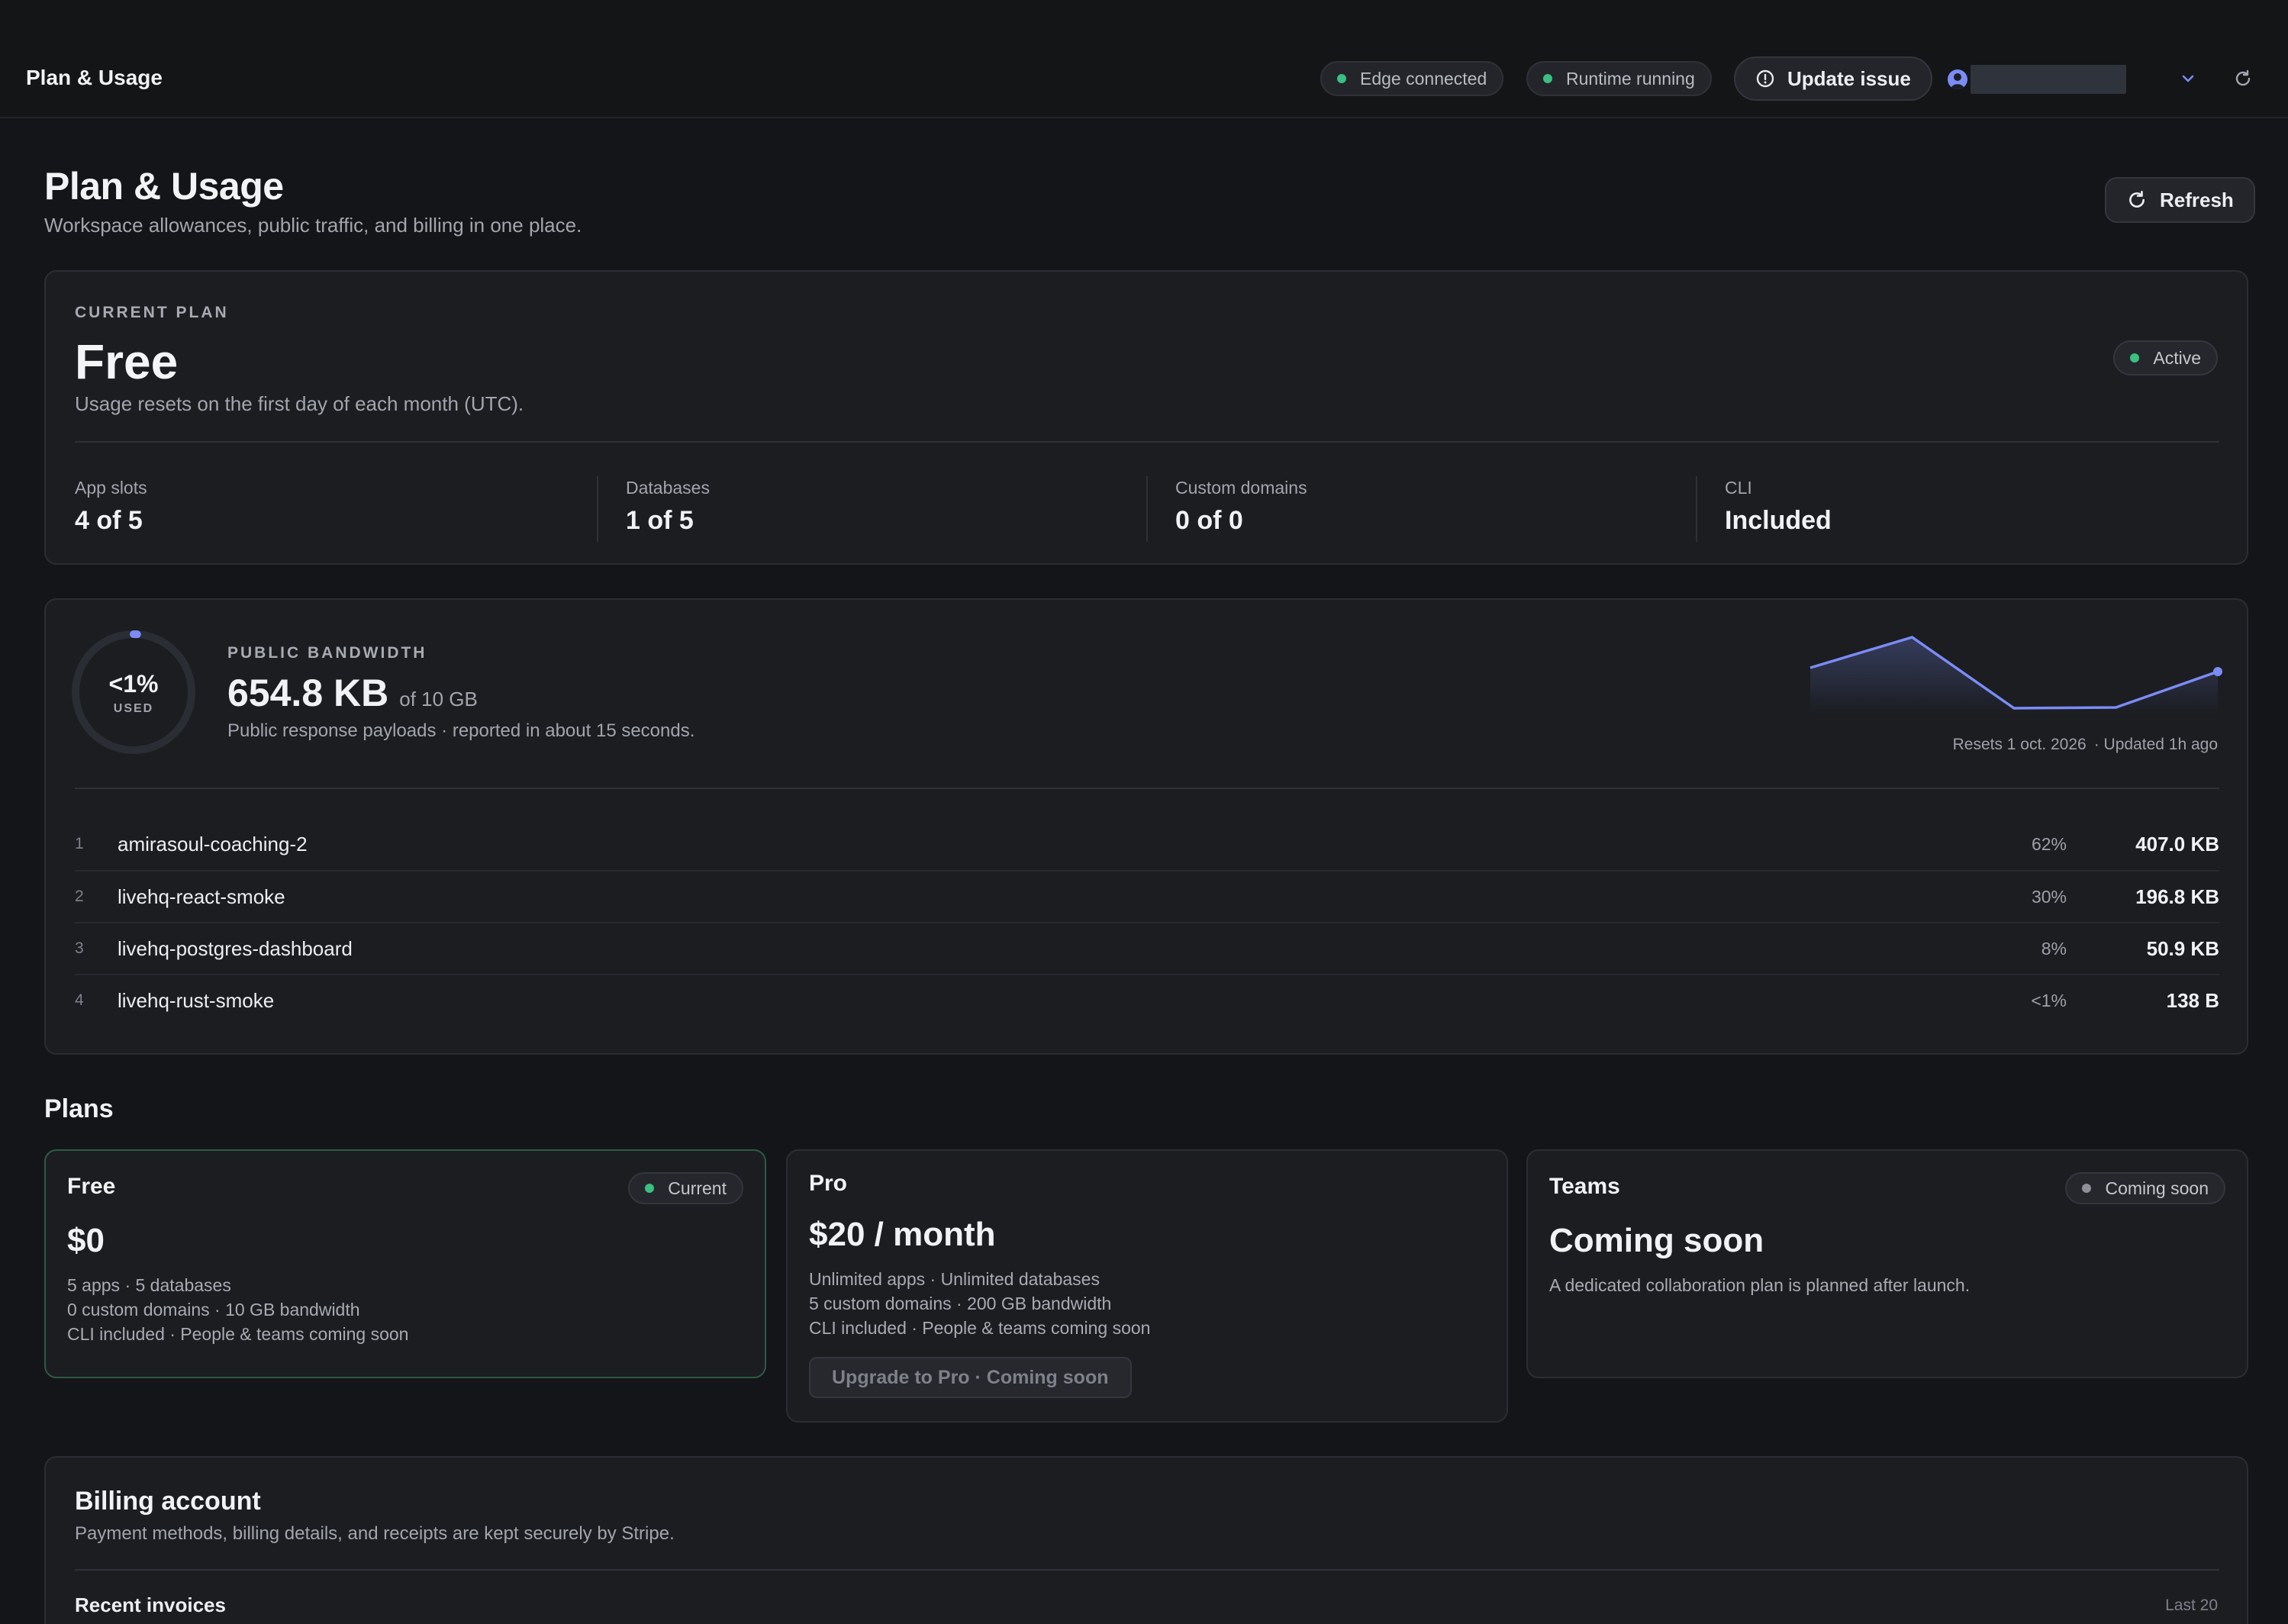  I want to click on update-issue-button: Update issue, so click(1833, 78).